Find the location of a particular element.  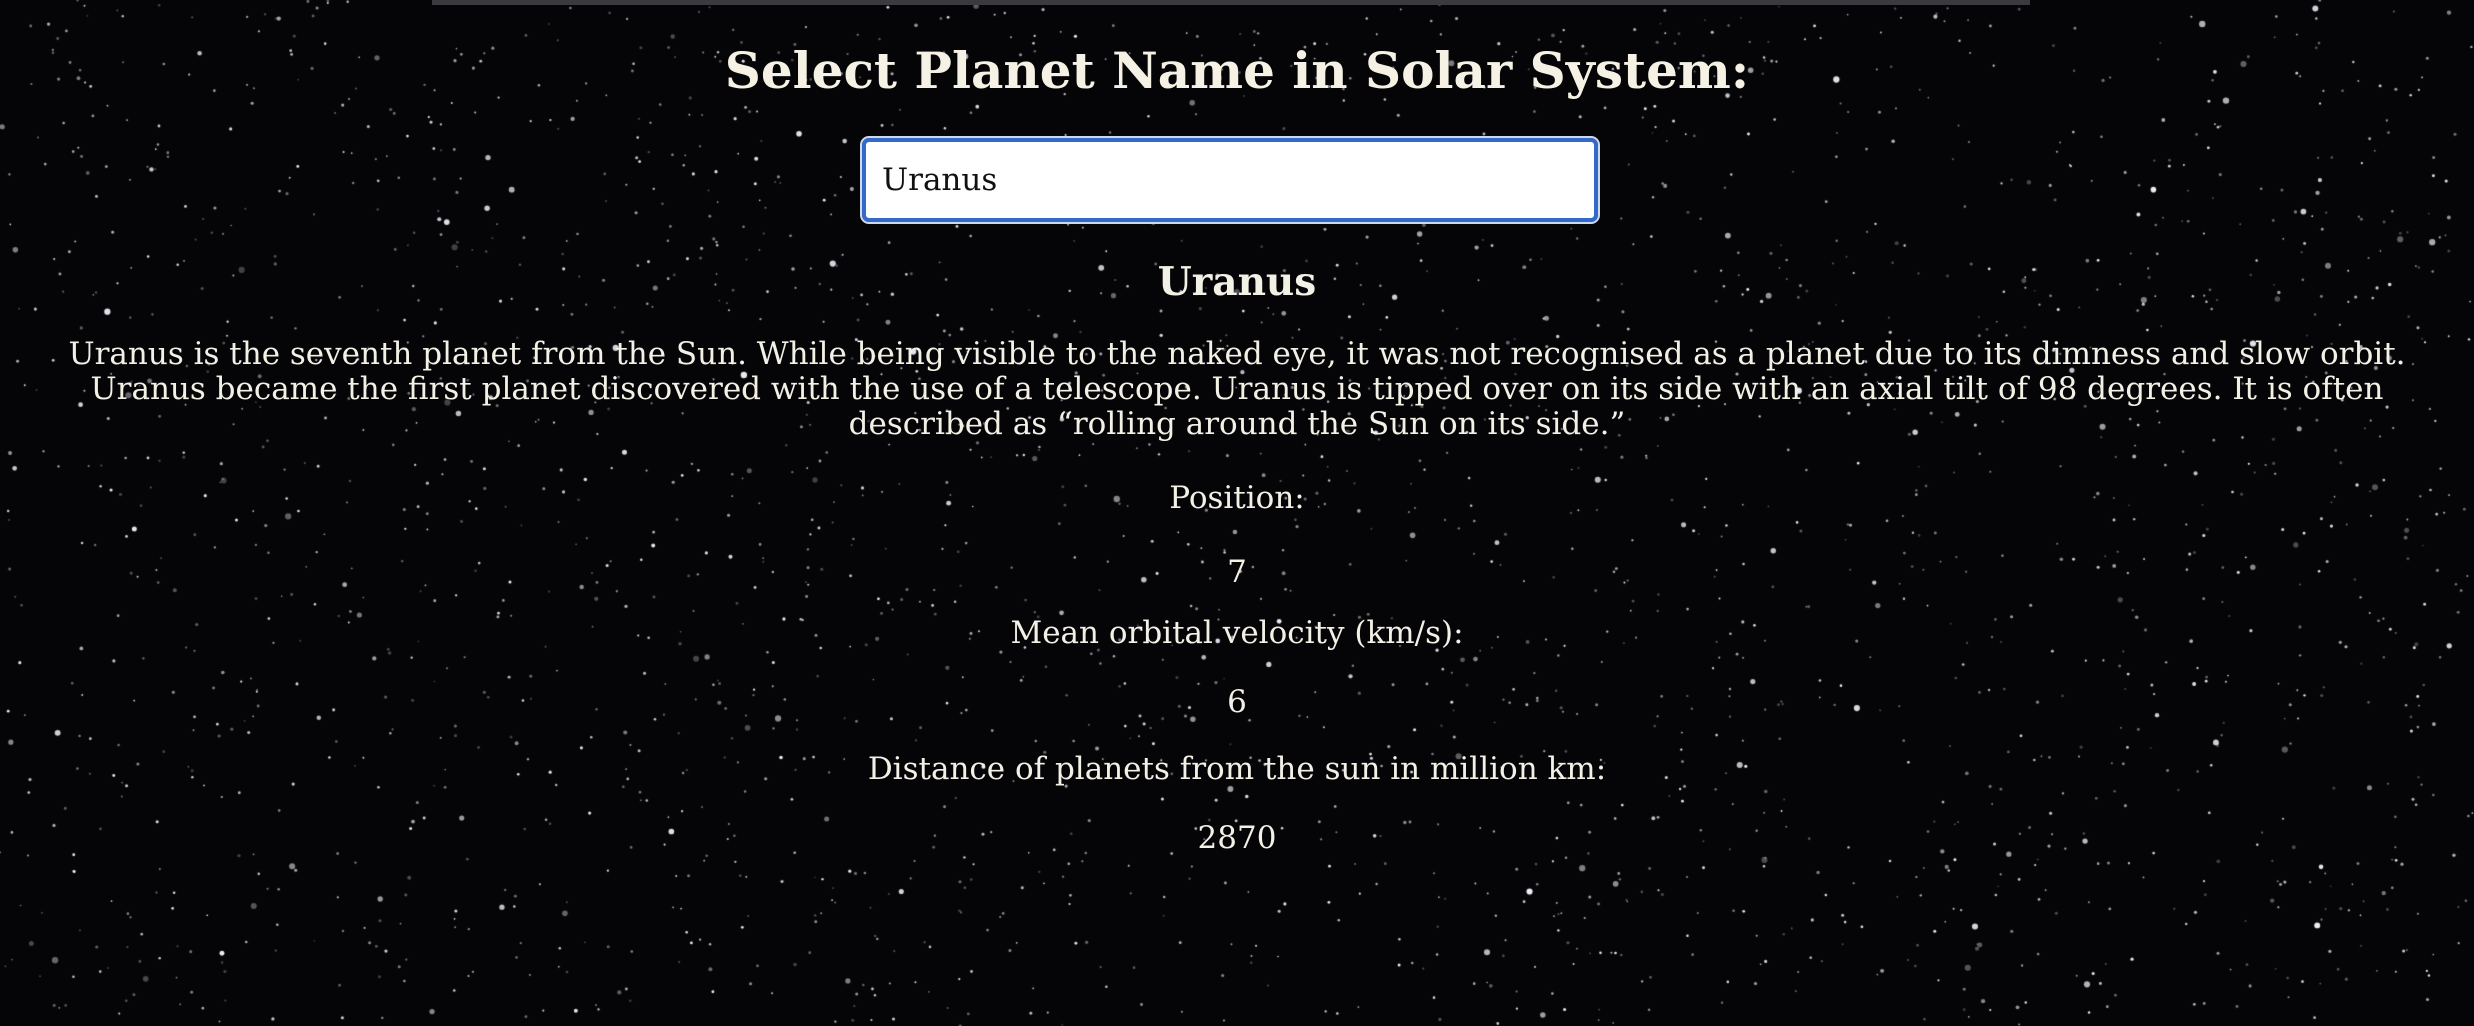

position-label: Position: is located at coordinates (1237, 498).